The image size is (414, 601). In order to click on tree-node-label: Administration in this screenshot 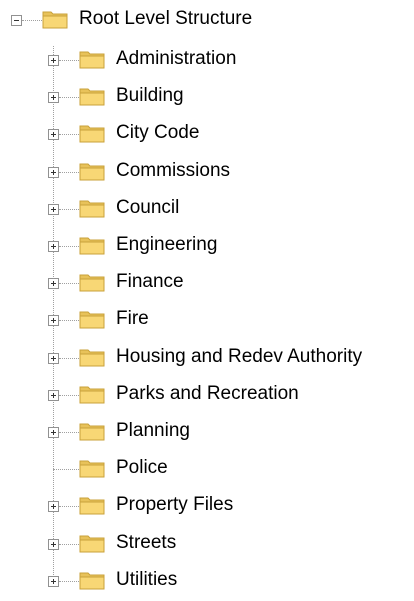, I will do `click(176, 59)`.